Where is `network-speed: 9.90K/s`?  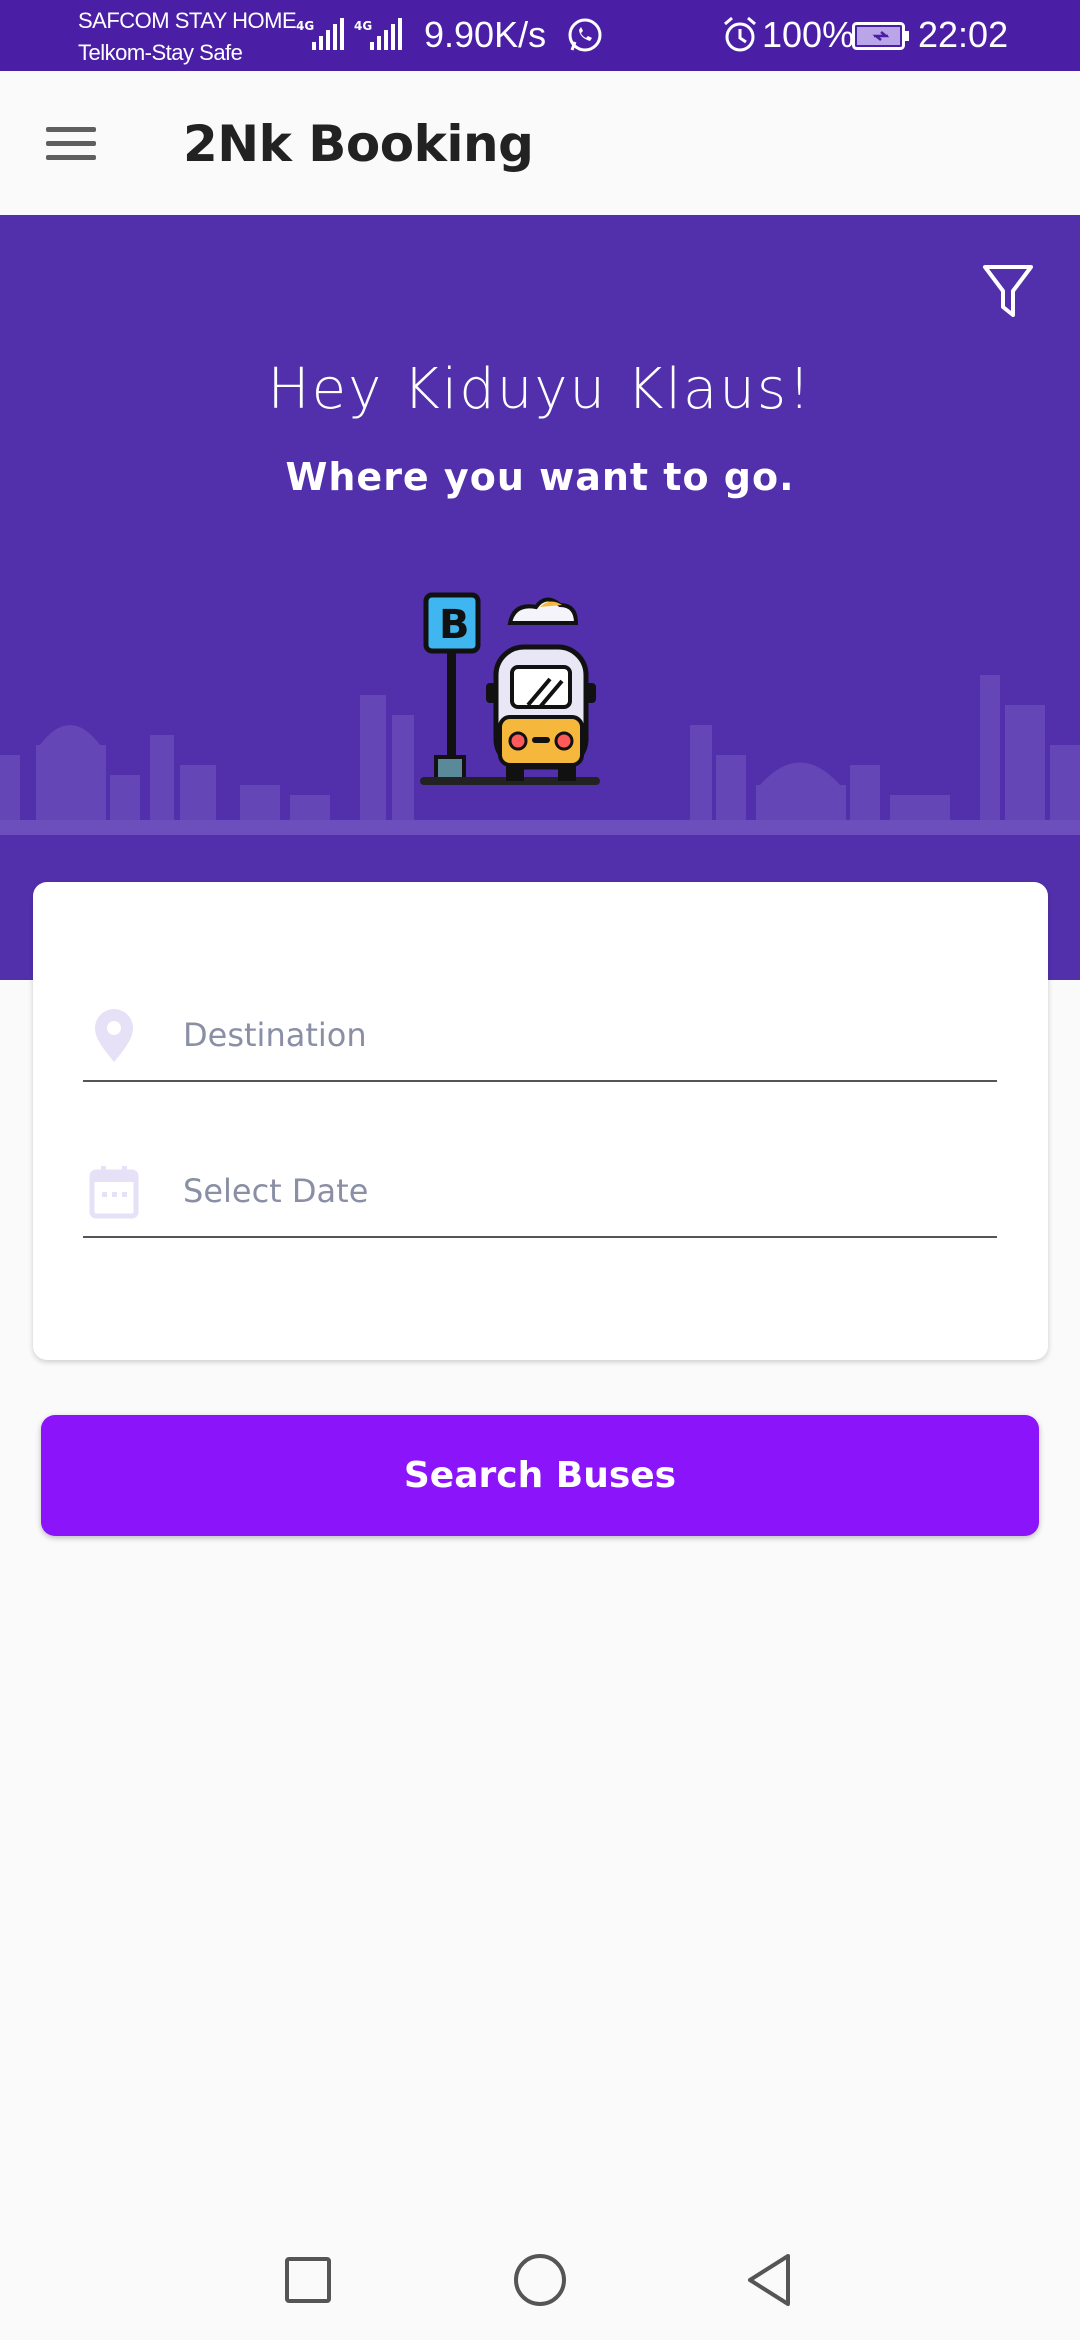
network-speed: 9.90K/s is located at coordinates (485, 34).